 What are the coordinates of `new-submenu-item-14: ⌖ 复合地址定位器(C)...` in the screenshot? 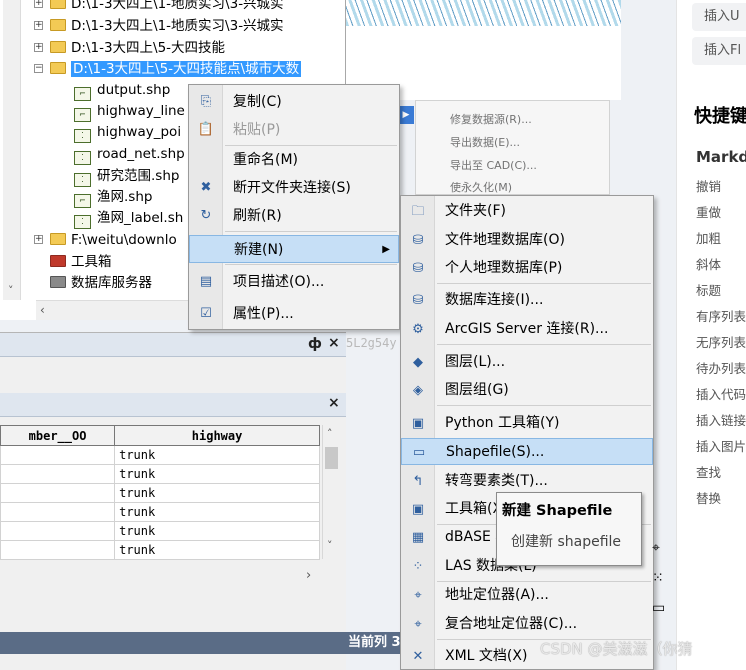 It's located at (527, 624).